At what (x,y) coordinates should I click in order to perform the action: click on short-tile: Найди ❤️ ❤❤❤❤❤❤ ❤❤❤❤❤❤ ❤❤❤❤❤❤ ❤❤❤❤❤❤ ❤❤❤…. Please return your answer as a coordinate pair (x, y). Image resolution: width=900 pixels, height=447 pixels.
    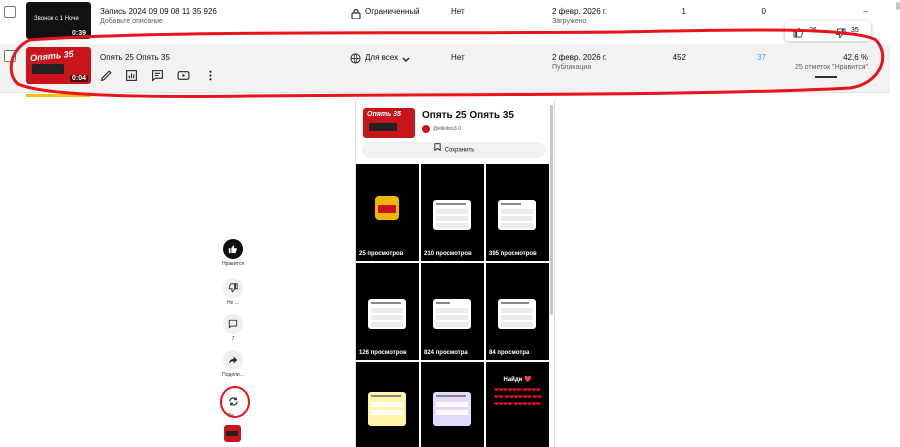
    Looking at the image, I should click on (517, 404).